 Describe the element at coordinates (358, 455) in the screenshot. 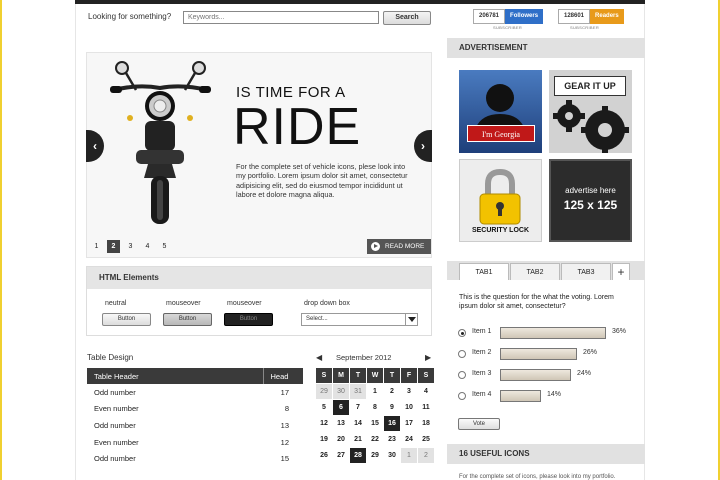

I see `calendar-day: 28` at that location.